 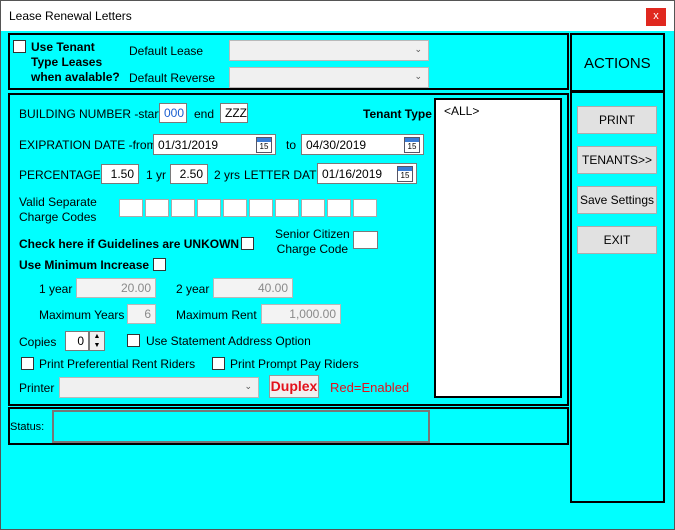 What do you see at coordinates (329, 50) in the screenshot?
I see `default-lease-select: ⌄` at bounding box center [329, 50].